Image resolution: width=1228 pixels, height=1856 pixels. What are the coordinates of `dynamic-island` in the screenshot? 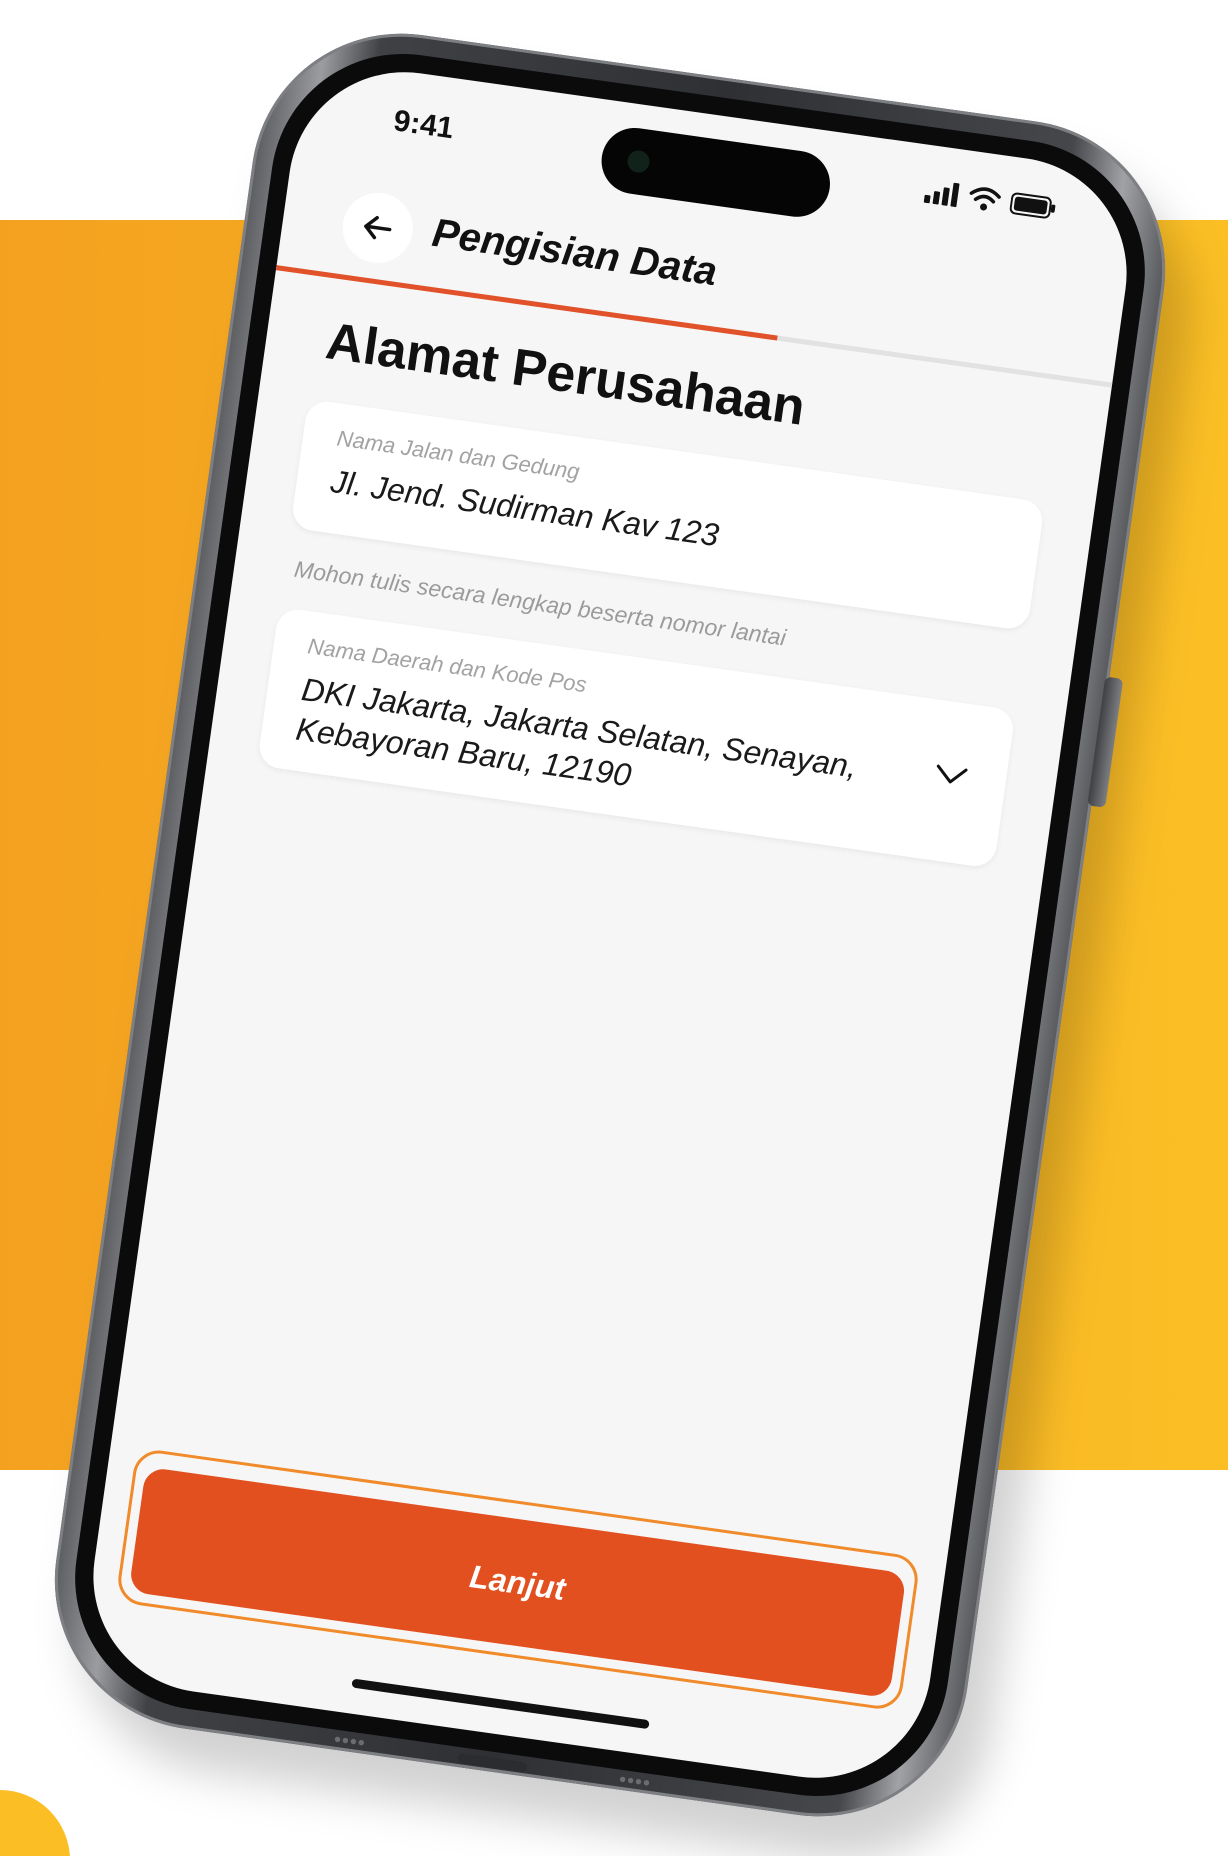 It's located at (716, 172).